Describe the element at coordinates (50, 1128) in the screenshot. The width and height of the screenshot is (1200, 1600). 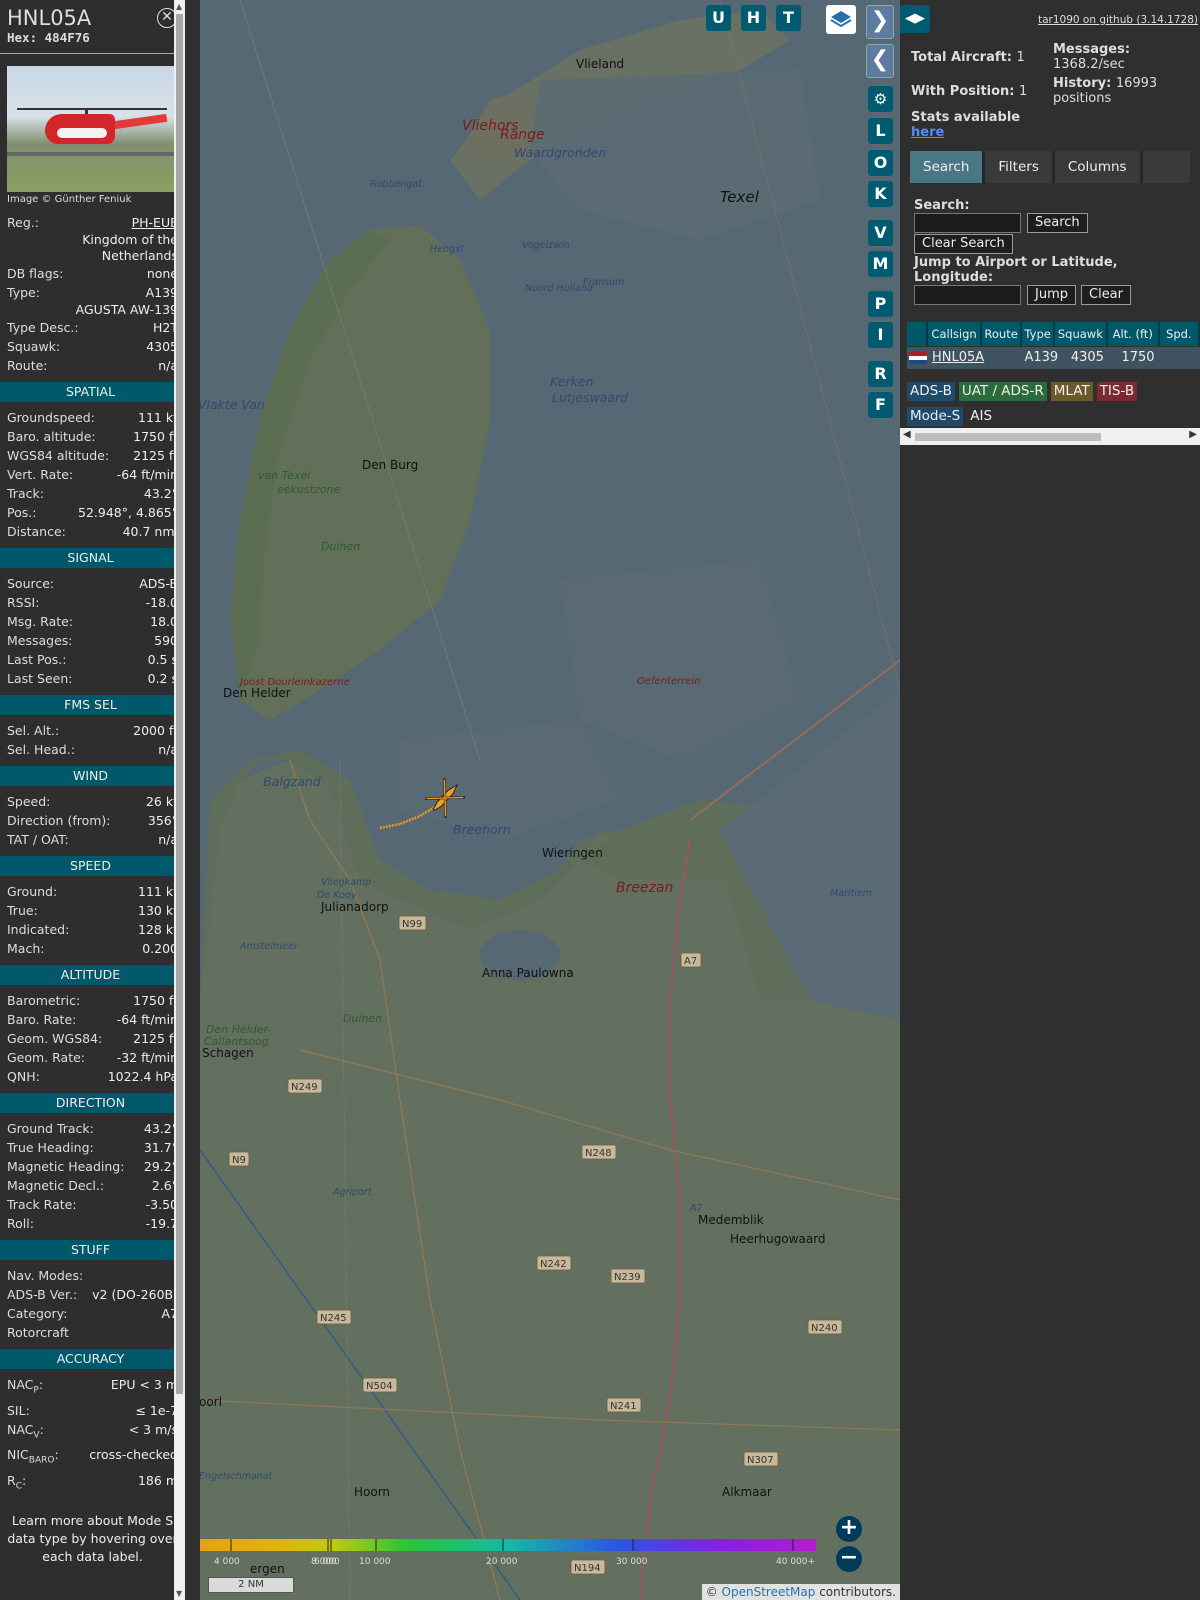
I see `info-label: Ground Track:` at that location.